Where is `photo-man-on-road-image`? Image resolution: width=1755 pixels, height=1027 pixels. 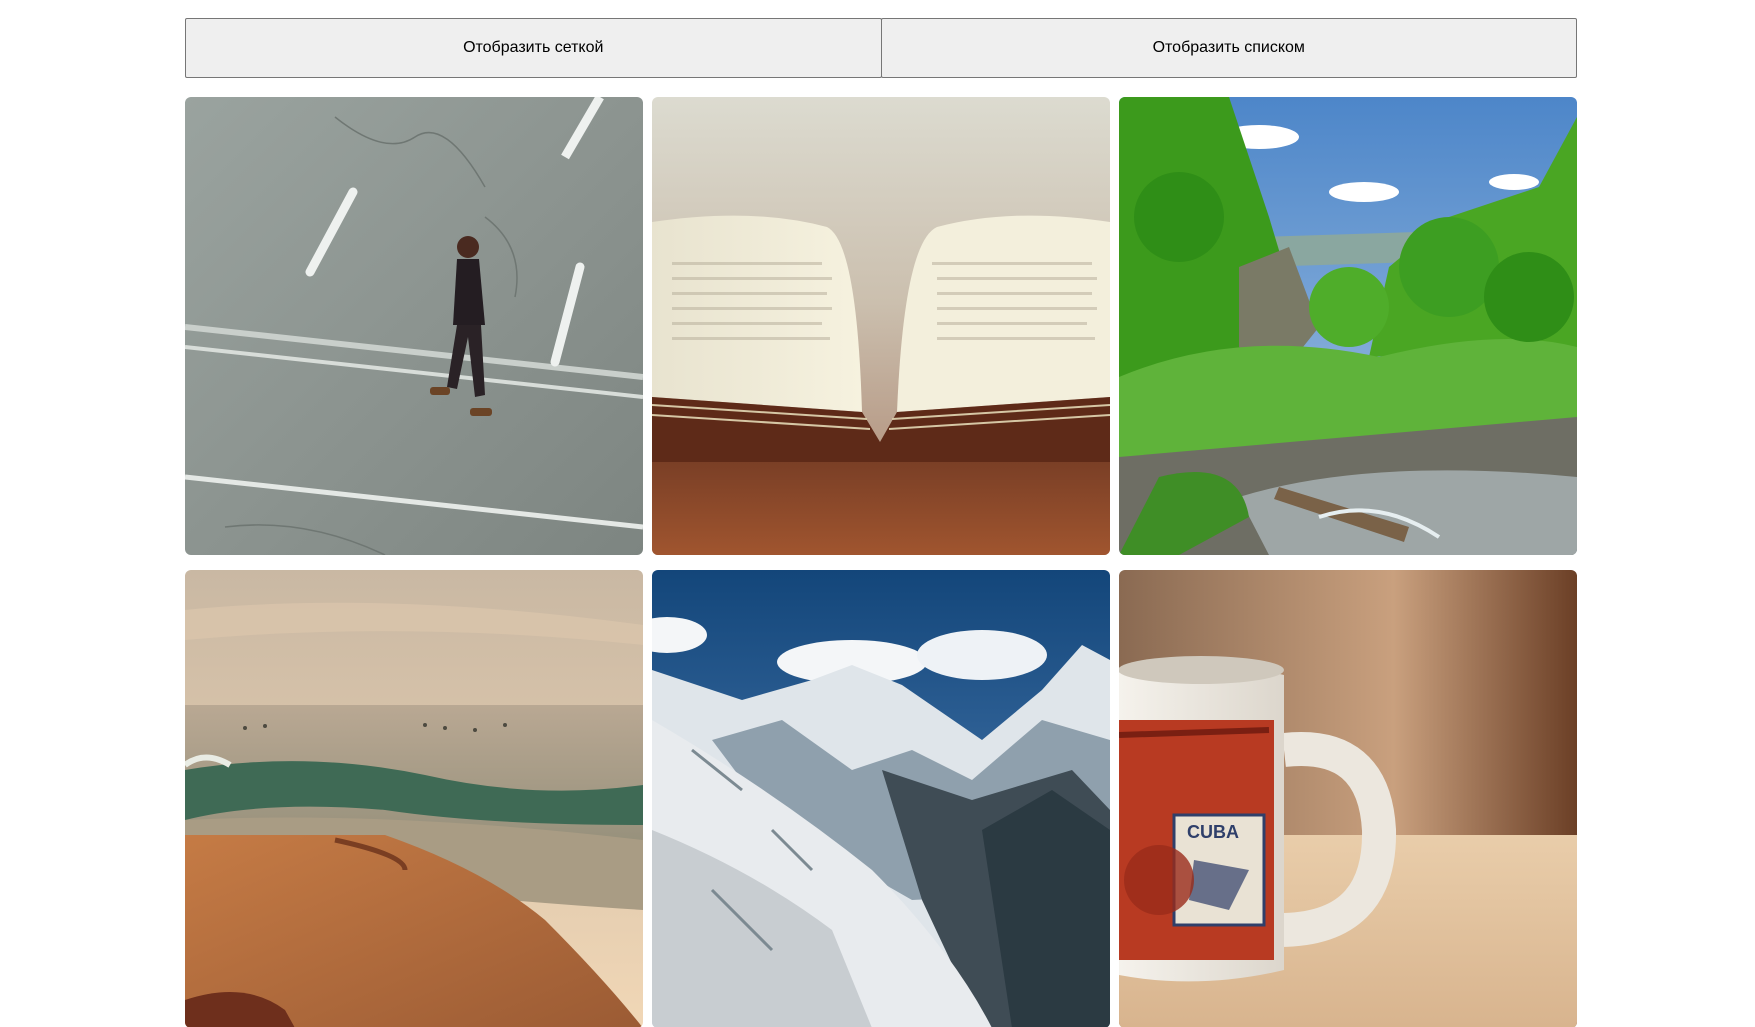
photo-man-on-road-image is located at coordinates (414, 326).